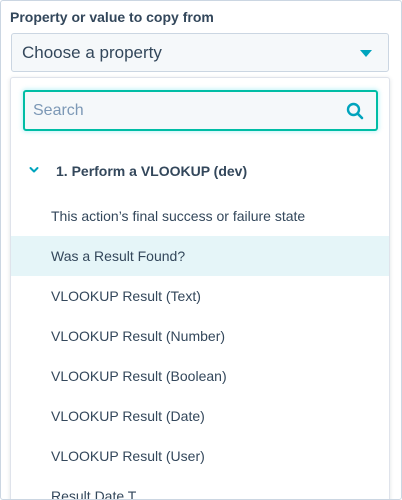  Describe the element at coordinates (366, 53) in the screenshot. I see `caret-down-icon` at that location.